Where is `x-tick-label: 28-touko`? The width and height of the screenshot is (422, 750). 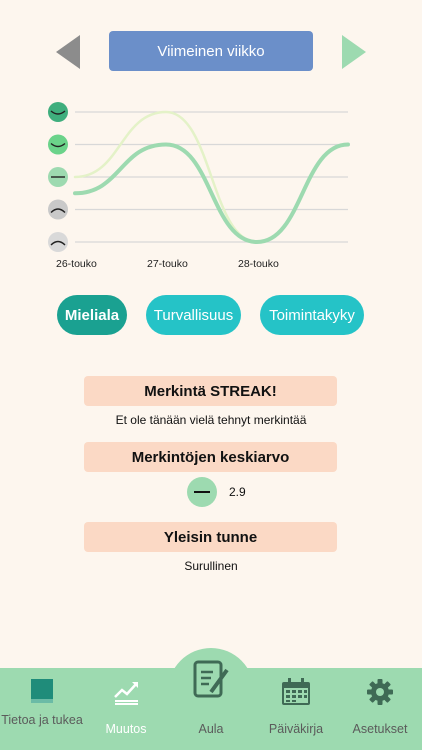 x-tick-label: 28-touko is located at coordinates (258, 264).